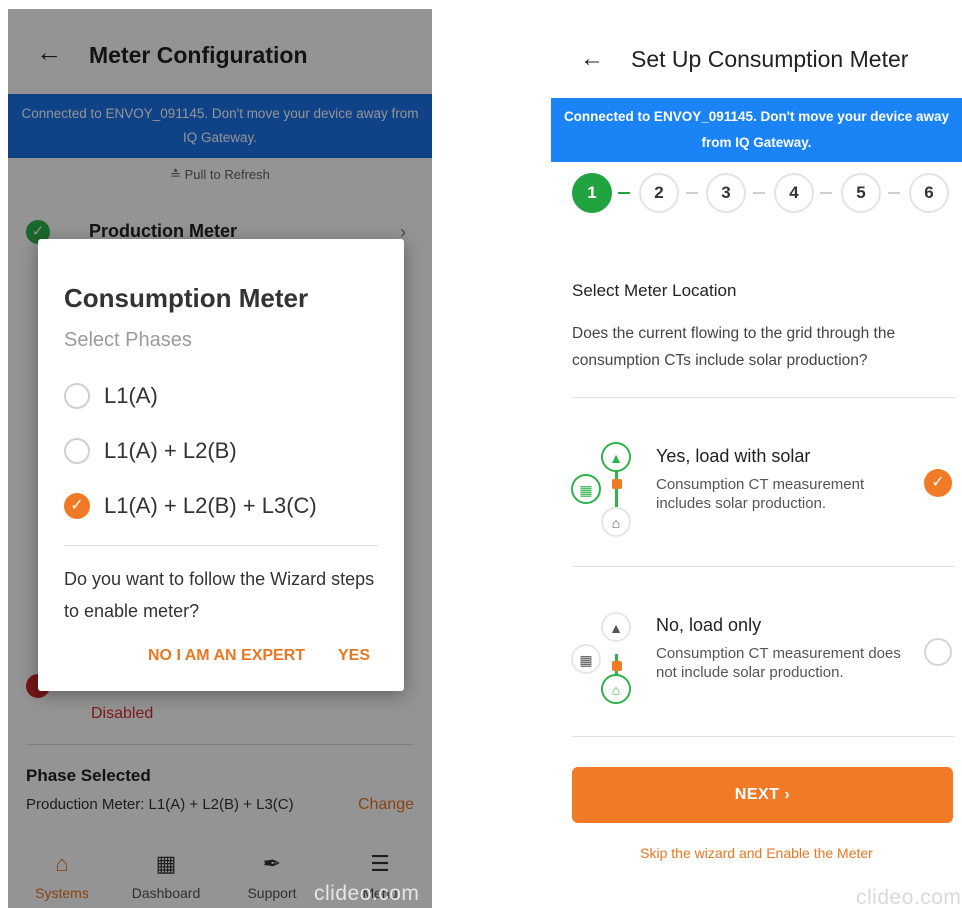  I want to click on section-title: Select Meter Location, so click(654, 290).